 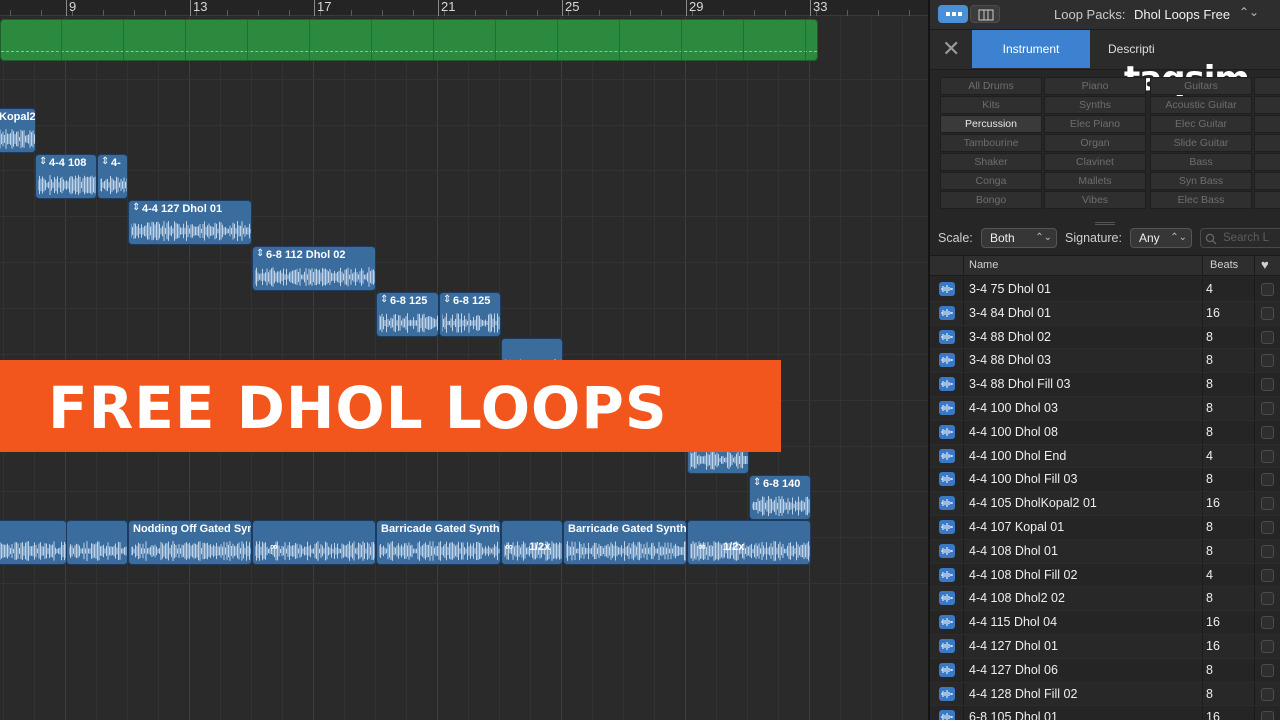 I want to click on loop-row: 3-4 88 Dhol 03 8, so click(x=1105, y=361).